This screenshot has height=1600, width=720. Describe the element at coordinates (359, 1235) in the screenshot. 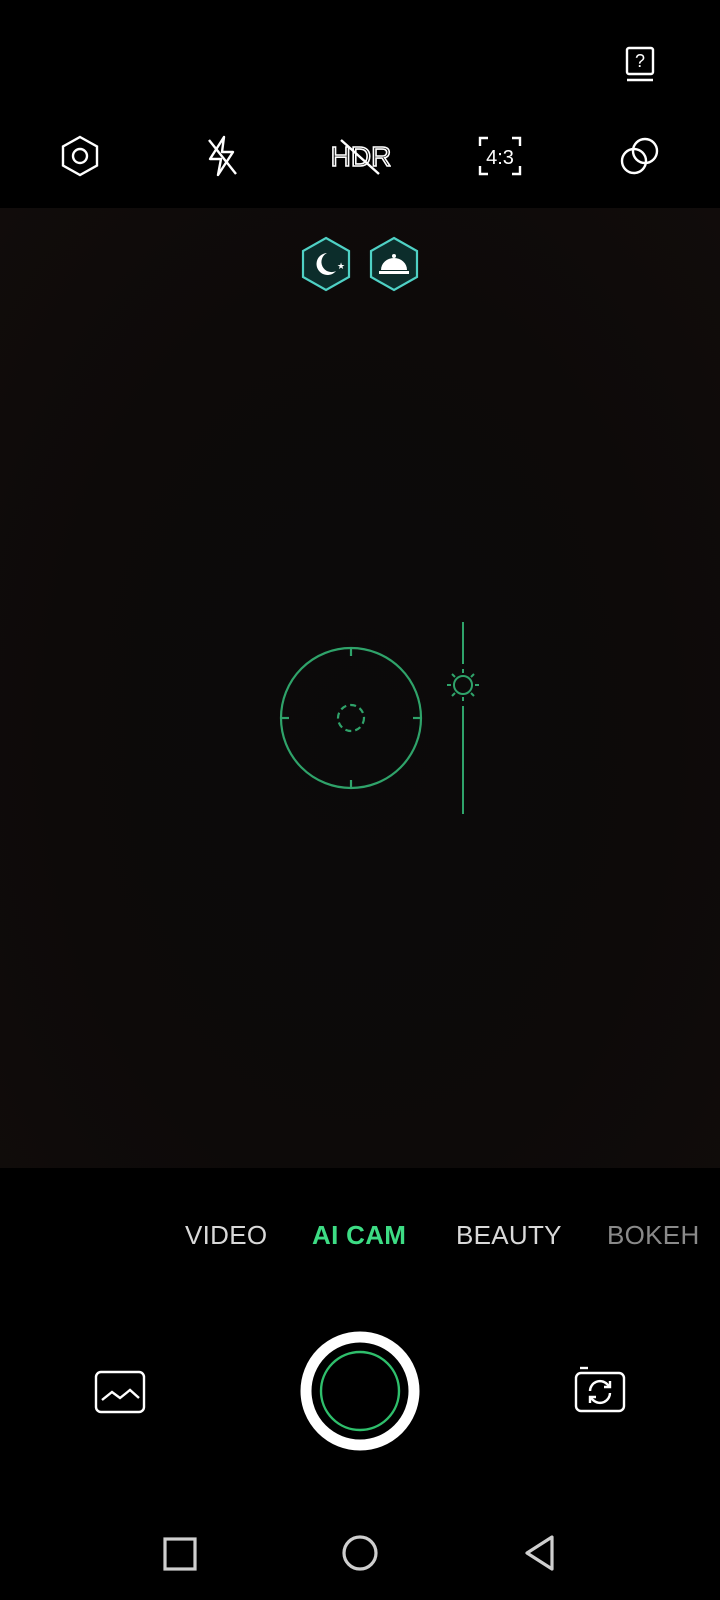

I see `mode-ai-cam: AI CAM` at that location.